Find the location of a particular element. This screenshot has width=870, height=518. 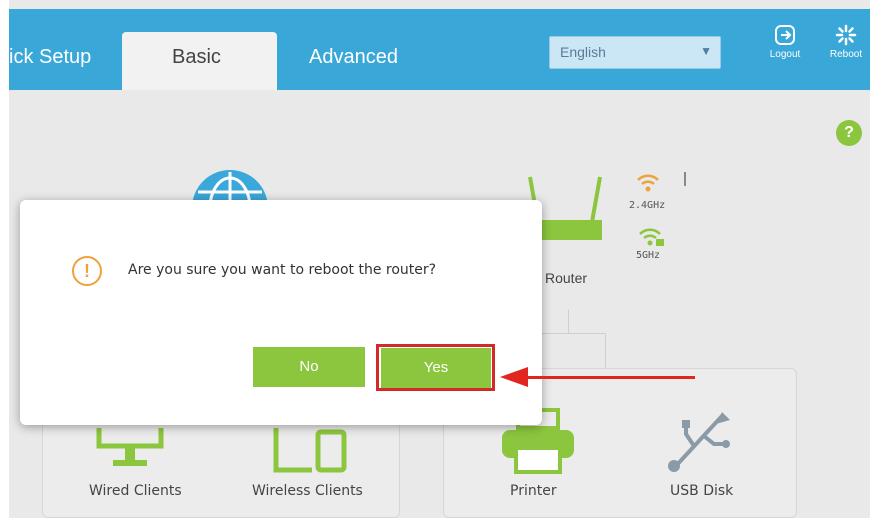

annotation-arrow is located at coordinates (610, 377).